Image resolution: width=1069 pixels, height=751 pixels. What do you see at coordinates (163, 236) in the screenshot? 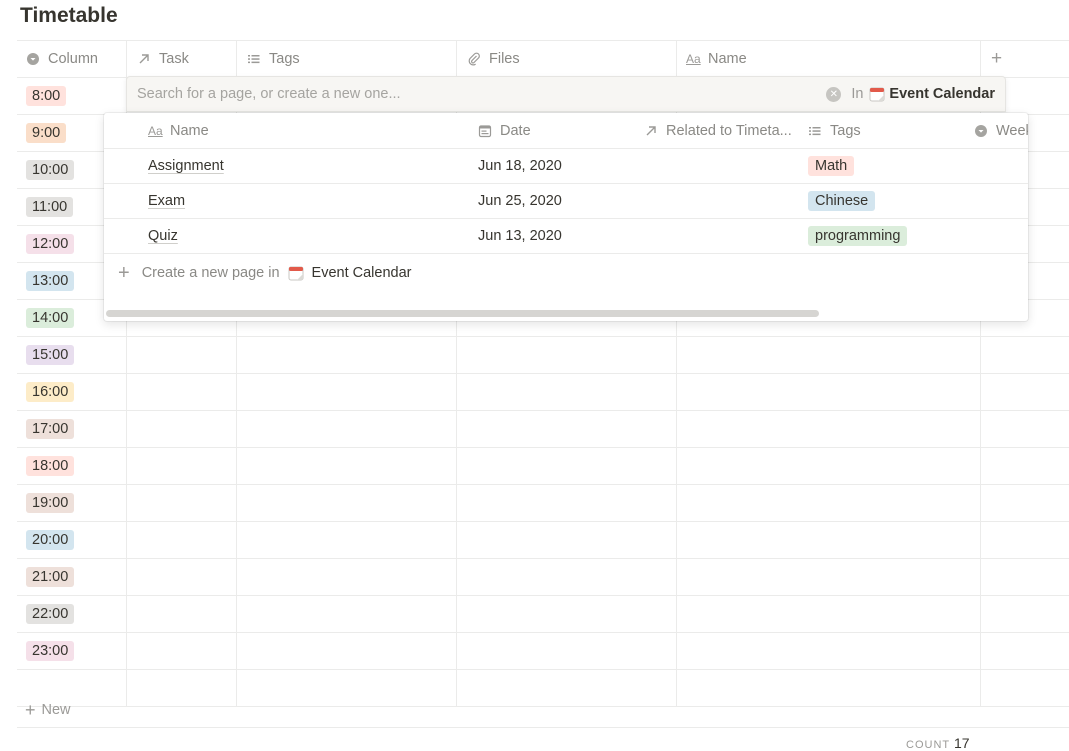
I see `page-name: Quiz` at bounding box center [163, 236].